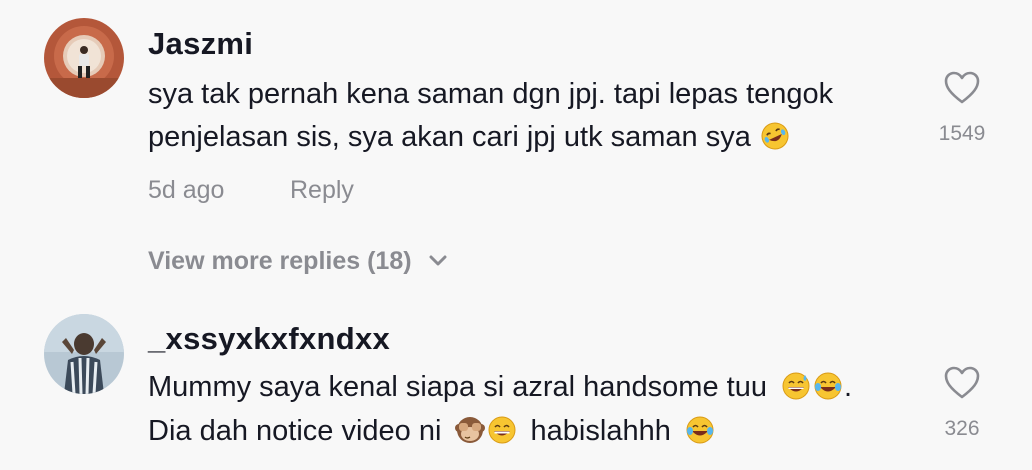 The image size is (1032, 470). Describe the element at coordinates (295, 431) in the screenshot. I see `comment-text: Dia dah notice video ni` at that location.